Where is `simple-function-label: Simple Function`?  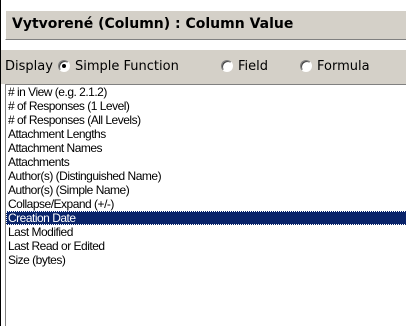
simple-function-label: Simple Function is located at coordinates (127, 66).